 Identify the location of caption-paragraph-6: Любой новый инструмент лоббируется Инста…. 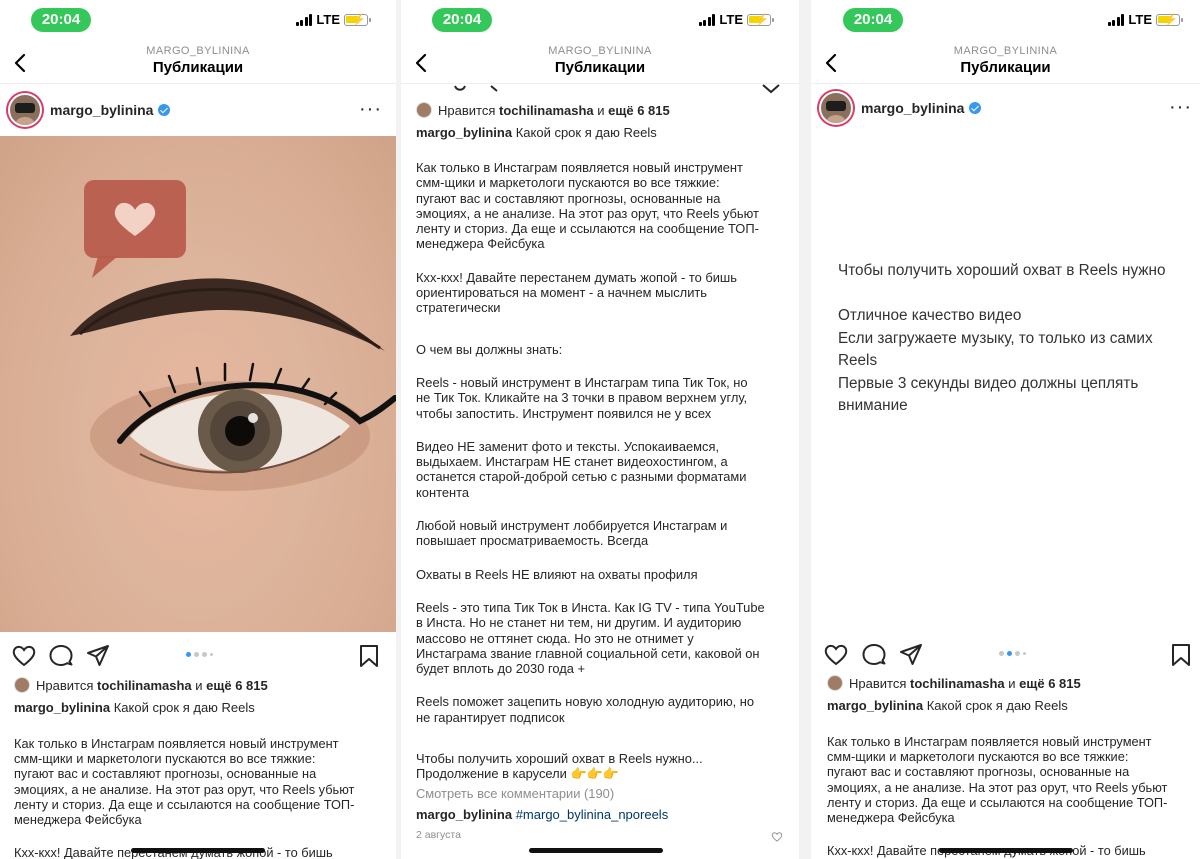
(572, 533).